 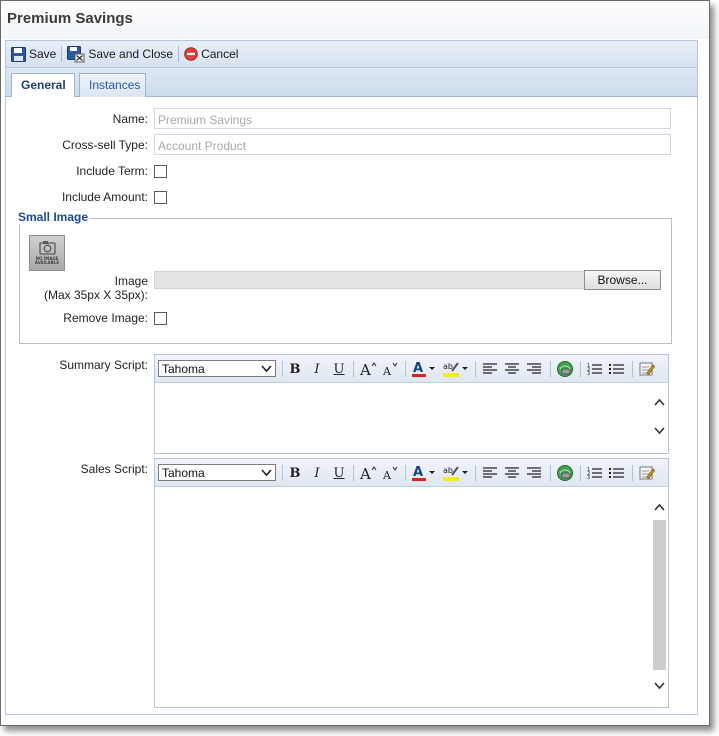 What do you see at coordinates (47, 260) in the screenshot?
I see `no-image-text: NO IMAGE AVAILABLE` at bounding box center [47, 260].